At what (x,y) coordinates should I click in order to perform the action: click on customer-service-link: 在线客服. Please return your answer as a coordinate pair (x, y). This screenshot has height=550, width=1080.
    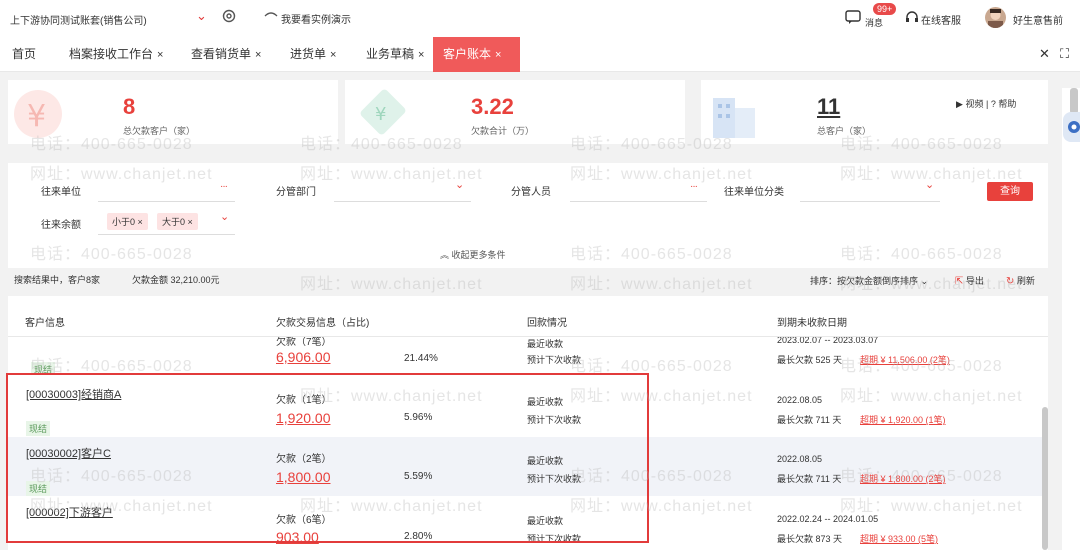
    Looking at the image, I should click on (941, 19).